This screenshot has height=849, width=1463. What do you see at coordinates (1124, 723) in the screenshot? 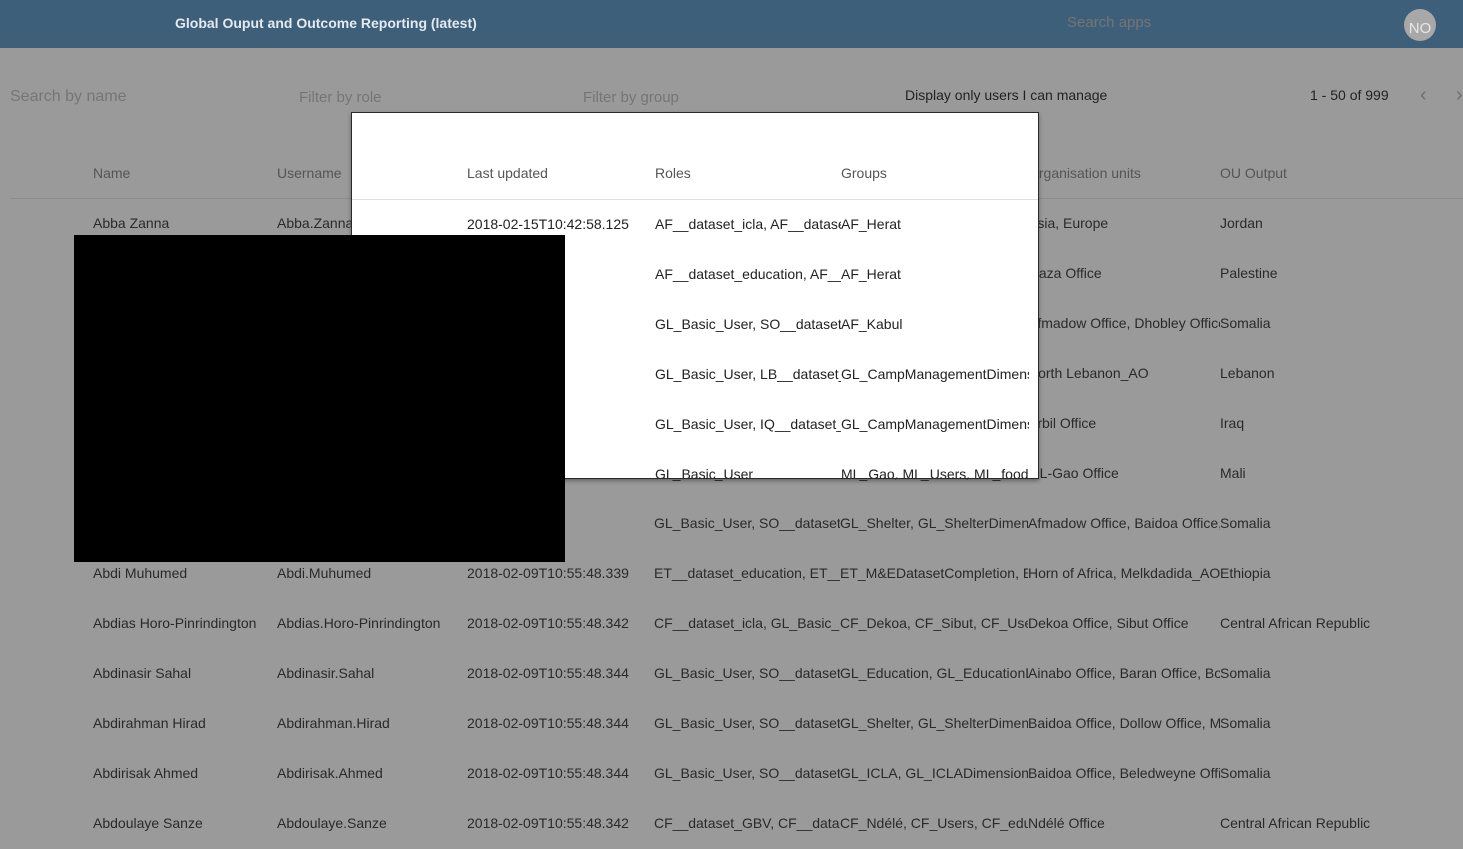
I see `cell-organisation-units: Baidoa Office, Dollow Office, M` at bounding box center [1124, 723].